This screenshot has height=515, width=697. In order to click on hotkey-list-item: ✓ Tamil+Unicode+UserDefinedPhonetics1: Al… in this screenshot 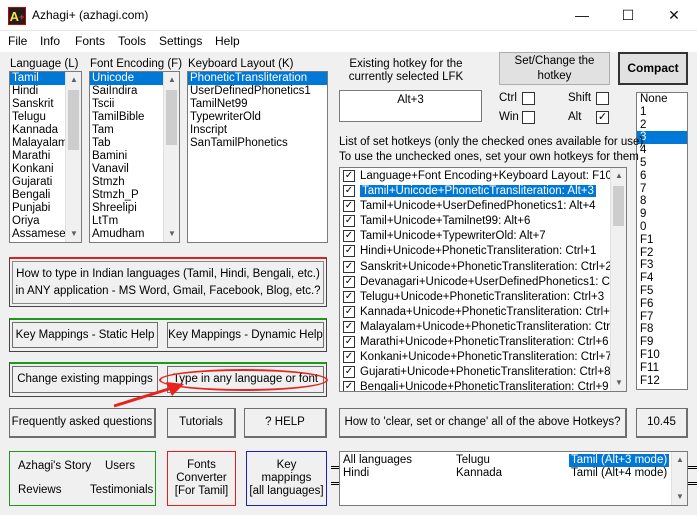, I will do `click(483, 206)`.